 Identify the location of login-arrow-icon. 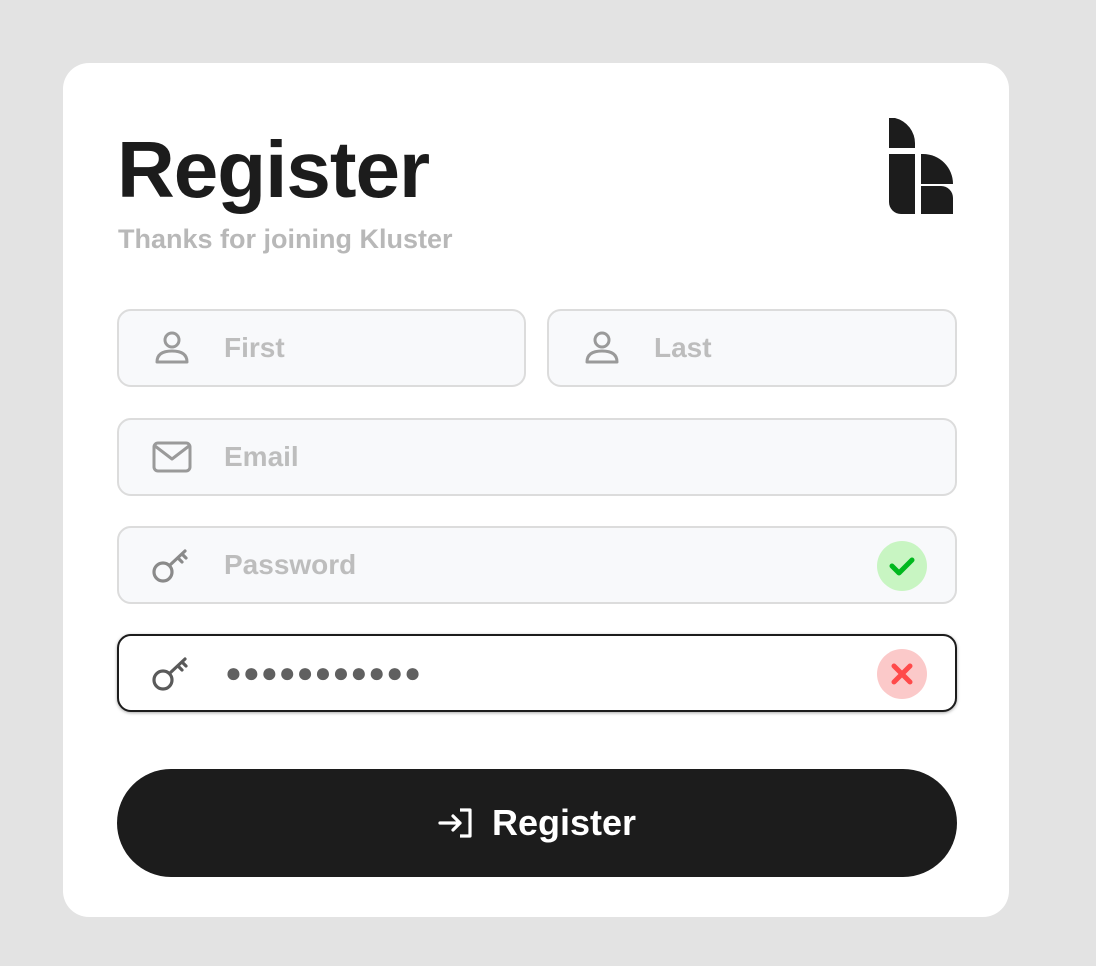
(455, 823).